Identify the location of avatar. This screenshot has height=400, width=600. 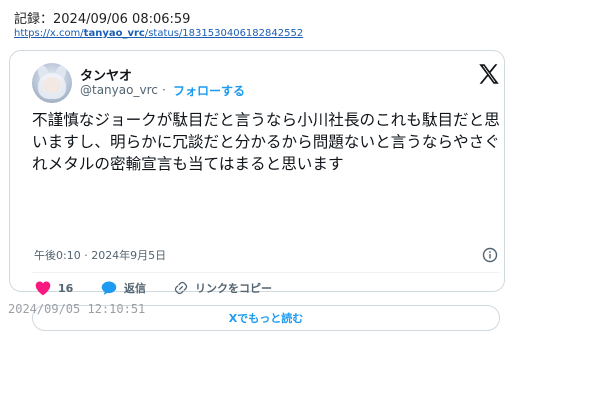
(52, 83).